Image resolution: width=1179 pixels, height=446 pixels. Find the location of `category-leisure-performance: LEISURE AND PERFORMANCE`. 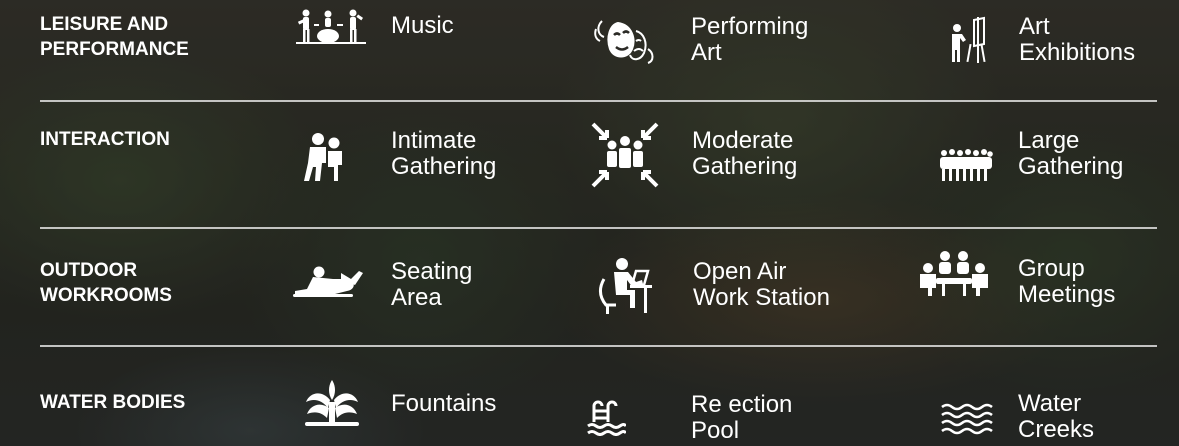

category-leisure-performance: LEISURE AND PERFORMANCE is located at coordinates (114, 37).